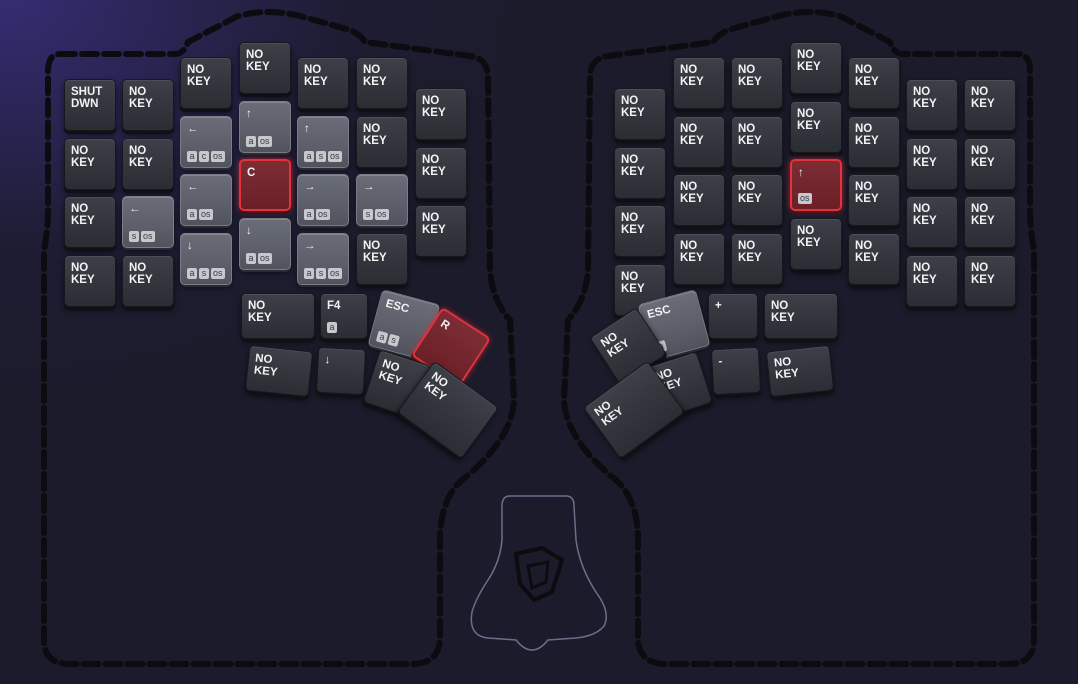 Image resolution: width=1078 pixels, height=684 pixels. Describe the element at coordinates (699, 200) in the screenshot. I see `right-key-r2-c1: NO KEY` at that location.